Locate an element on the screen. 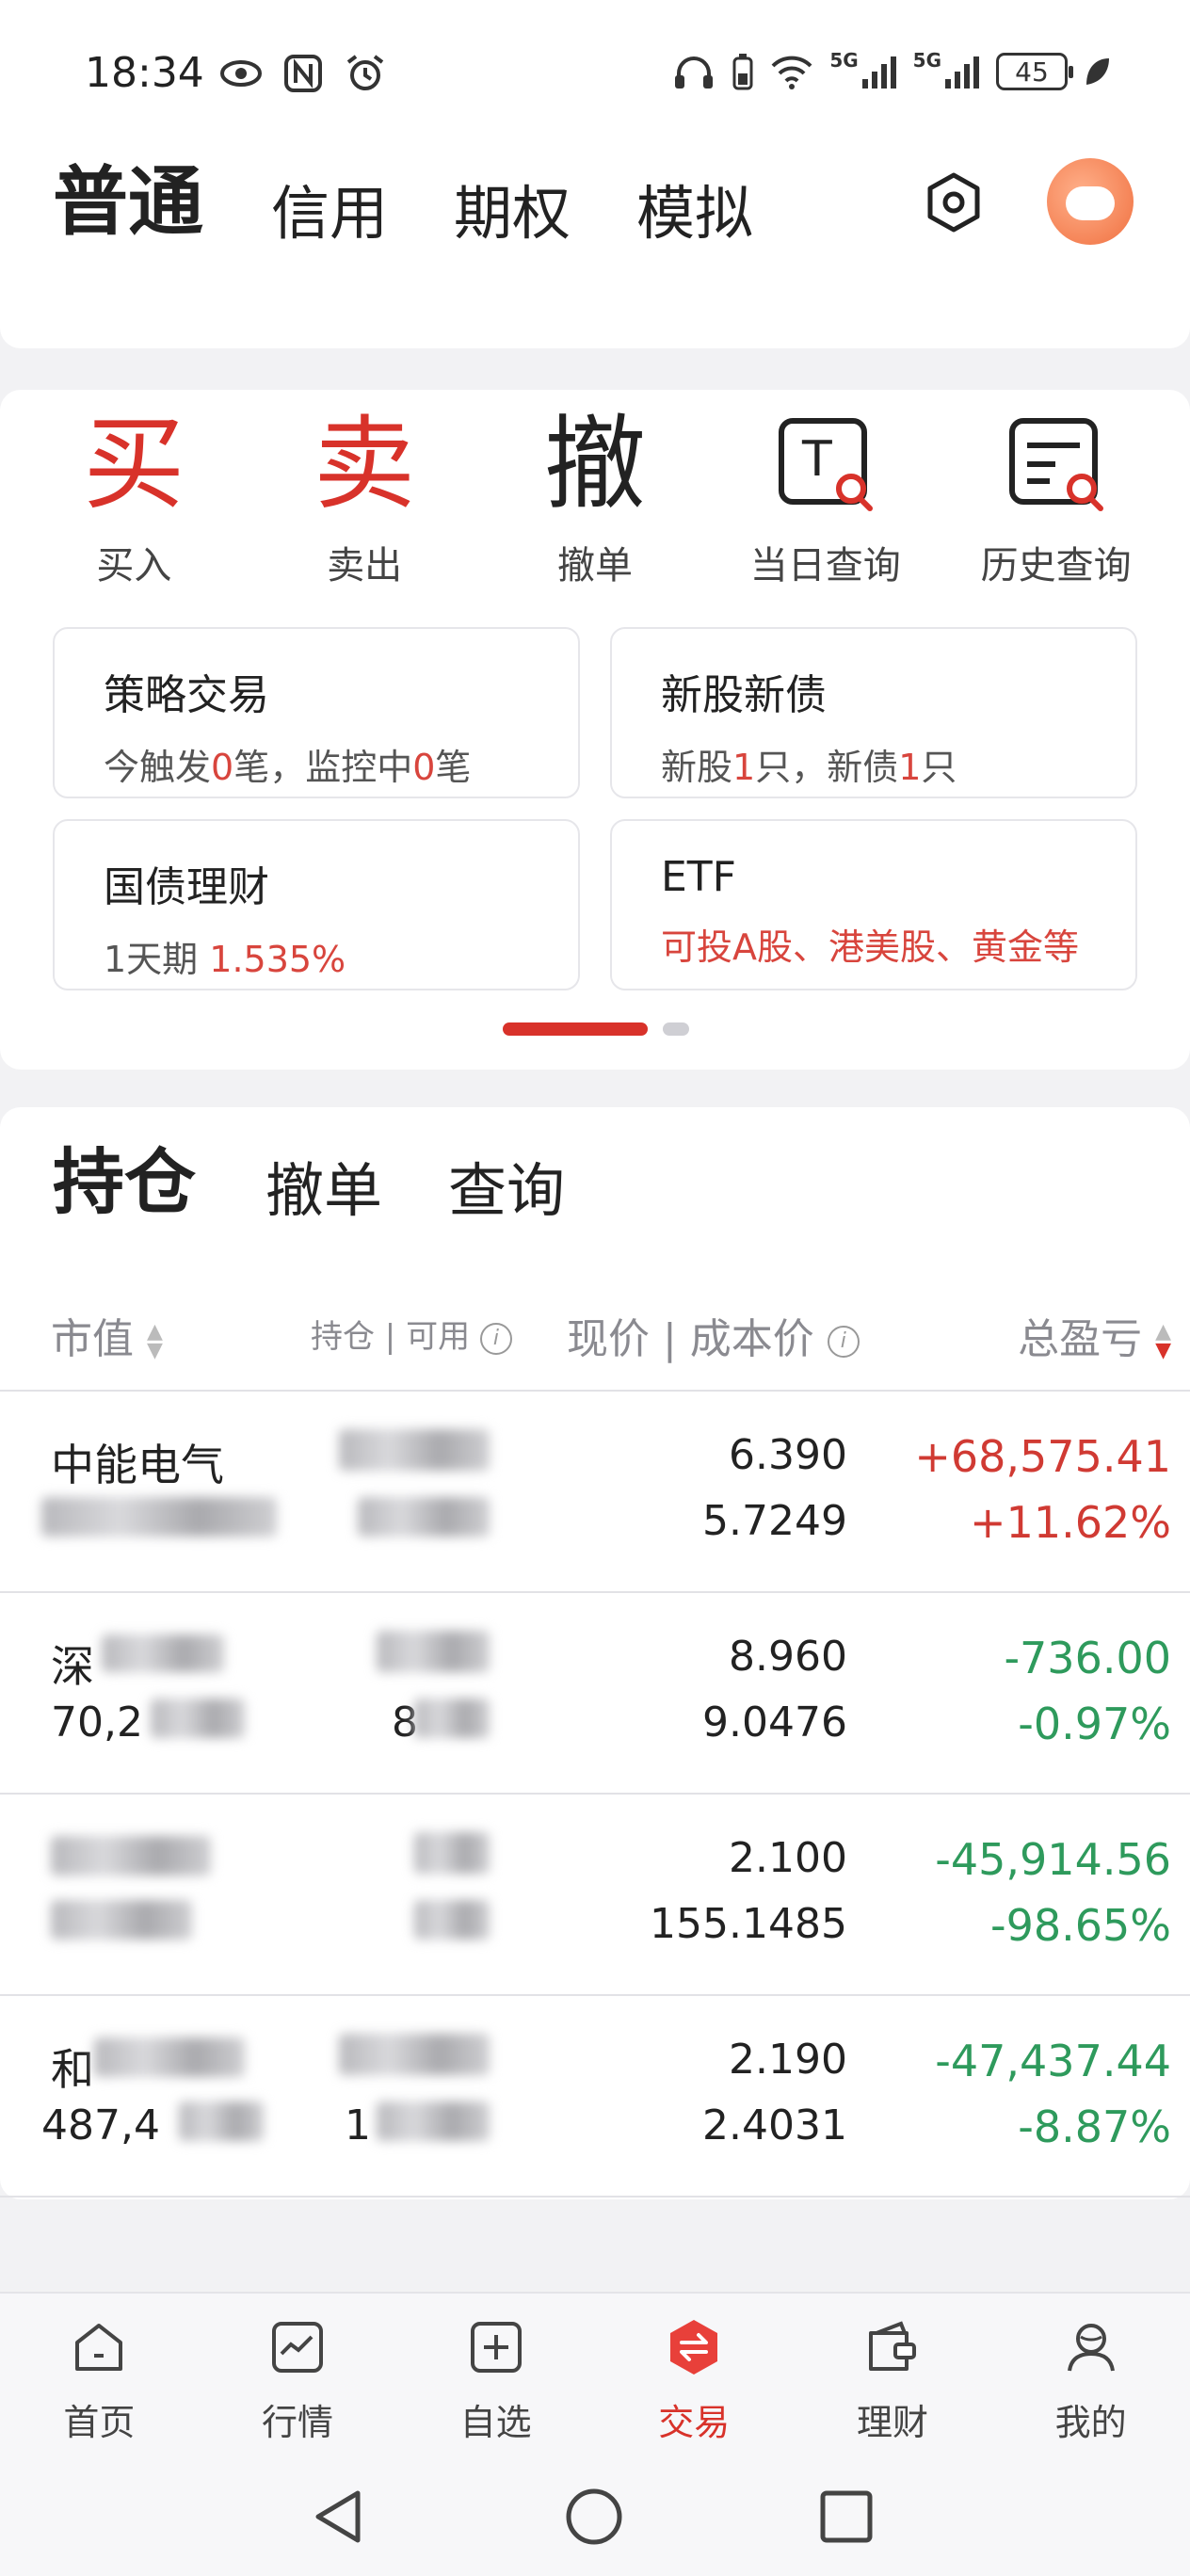 This screenshot has width=1190, height=2576. page-indicator is located at coordinates (596, 1029).